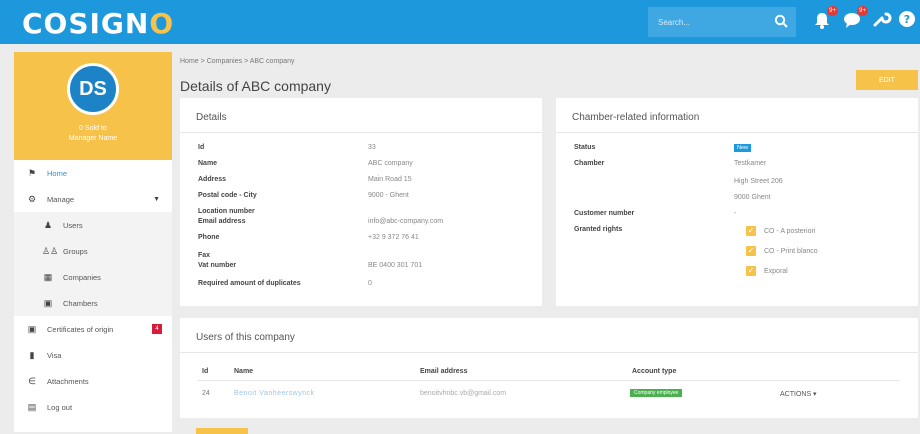 This screenshot has width=920, height=434. Describe the element at coordinates (589, 163) in the screenshot. I see `chamber-label: Chamber` at that location.